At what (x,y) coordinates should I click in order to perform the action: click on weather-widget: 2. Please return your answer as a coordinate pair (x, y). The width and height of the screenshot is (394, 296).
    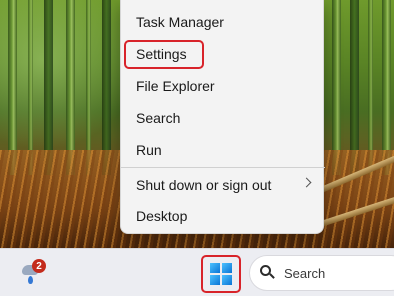
    Looking at the image, I should click on (33, 274).